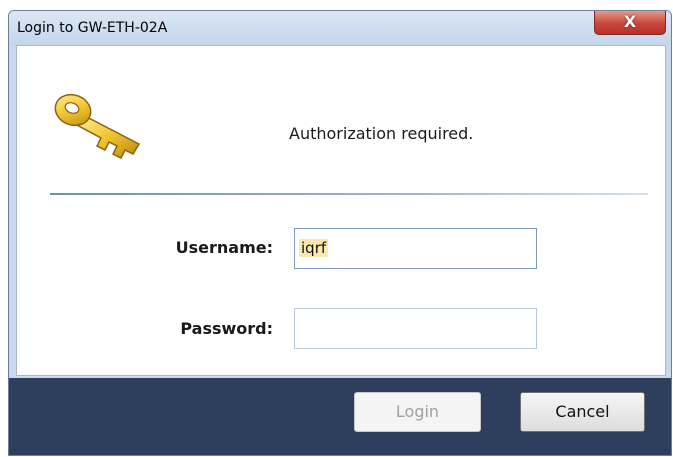 The width and height of the screenshot is (673, 457). What do you see at coordinates (92, 28) in the screenshot?
I see `window-title: Login to GW-ETH-02A` at bounding box center [92, 28].